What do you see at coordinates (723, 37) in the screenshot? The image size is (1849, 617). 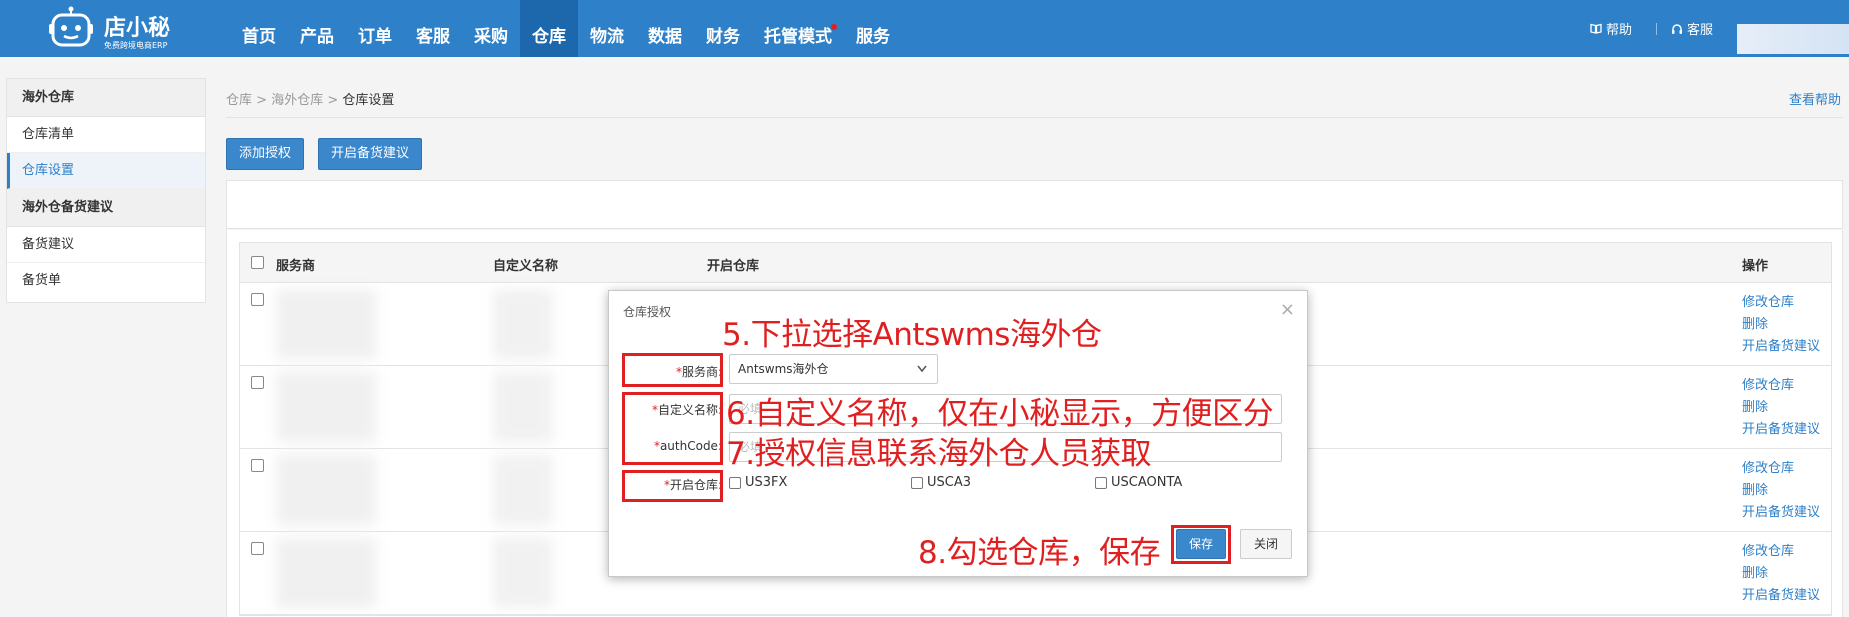 I see `nav-item-label: 财务` at bounding box center [723, 37].